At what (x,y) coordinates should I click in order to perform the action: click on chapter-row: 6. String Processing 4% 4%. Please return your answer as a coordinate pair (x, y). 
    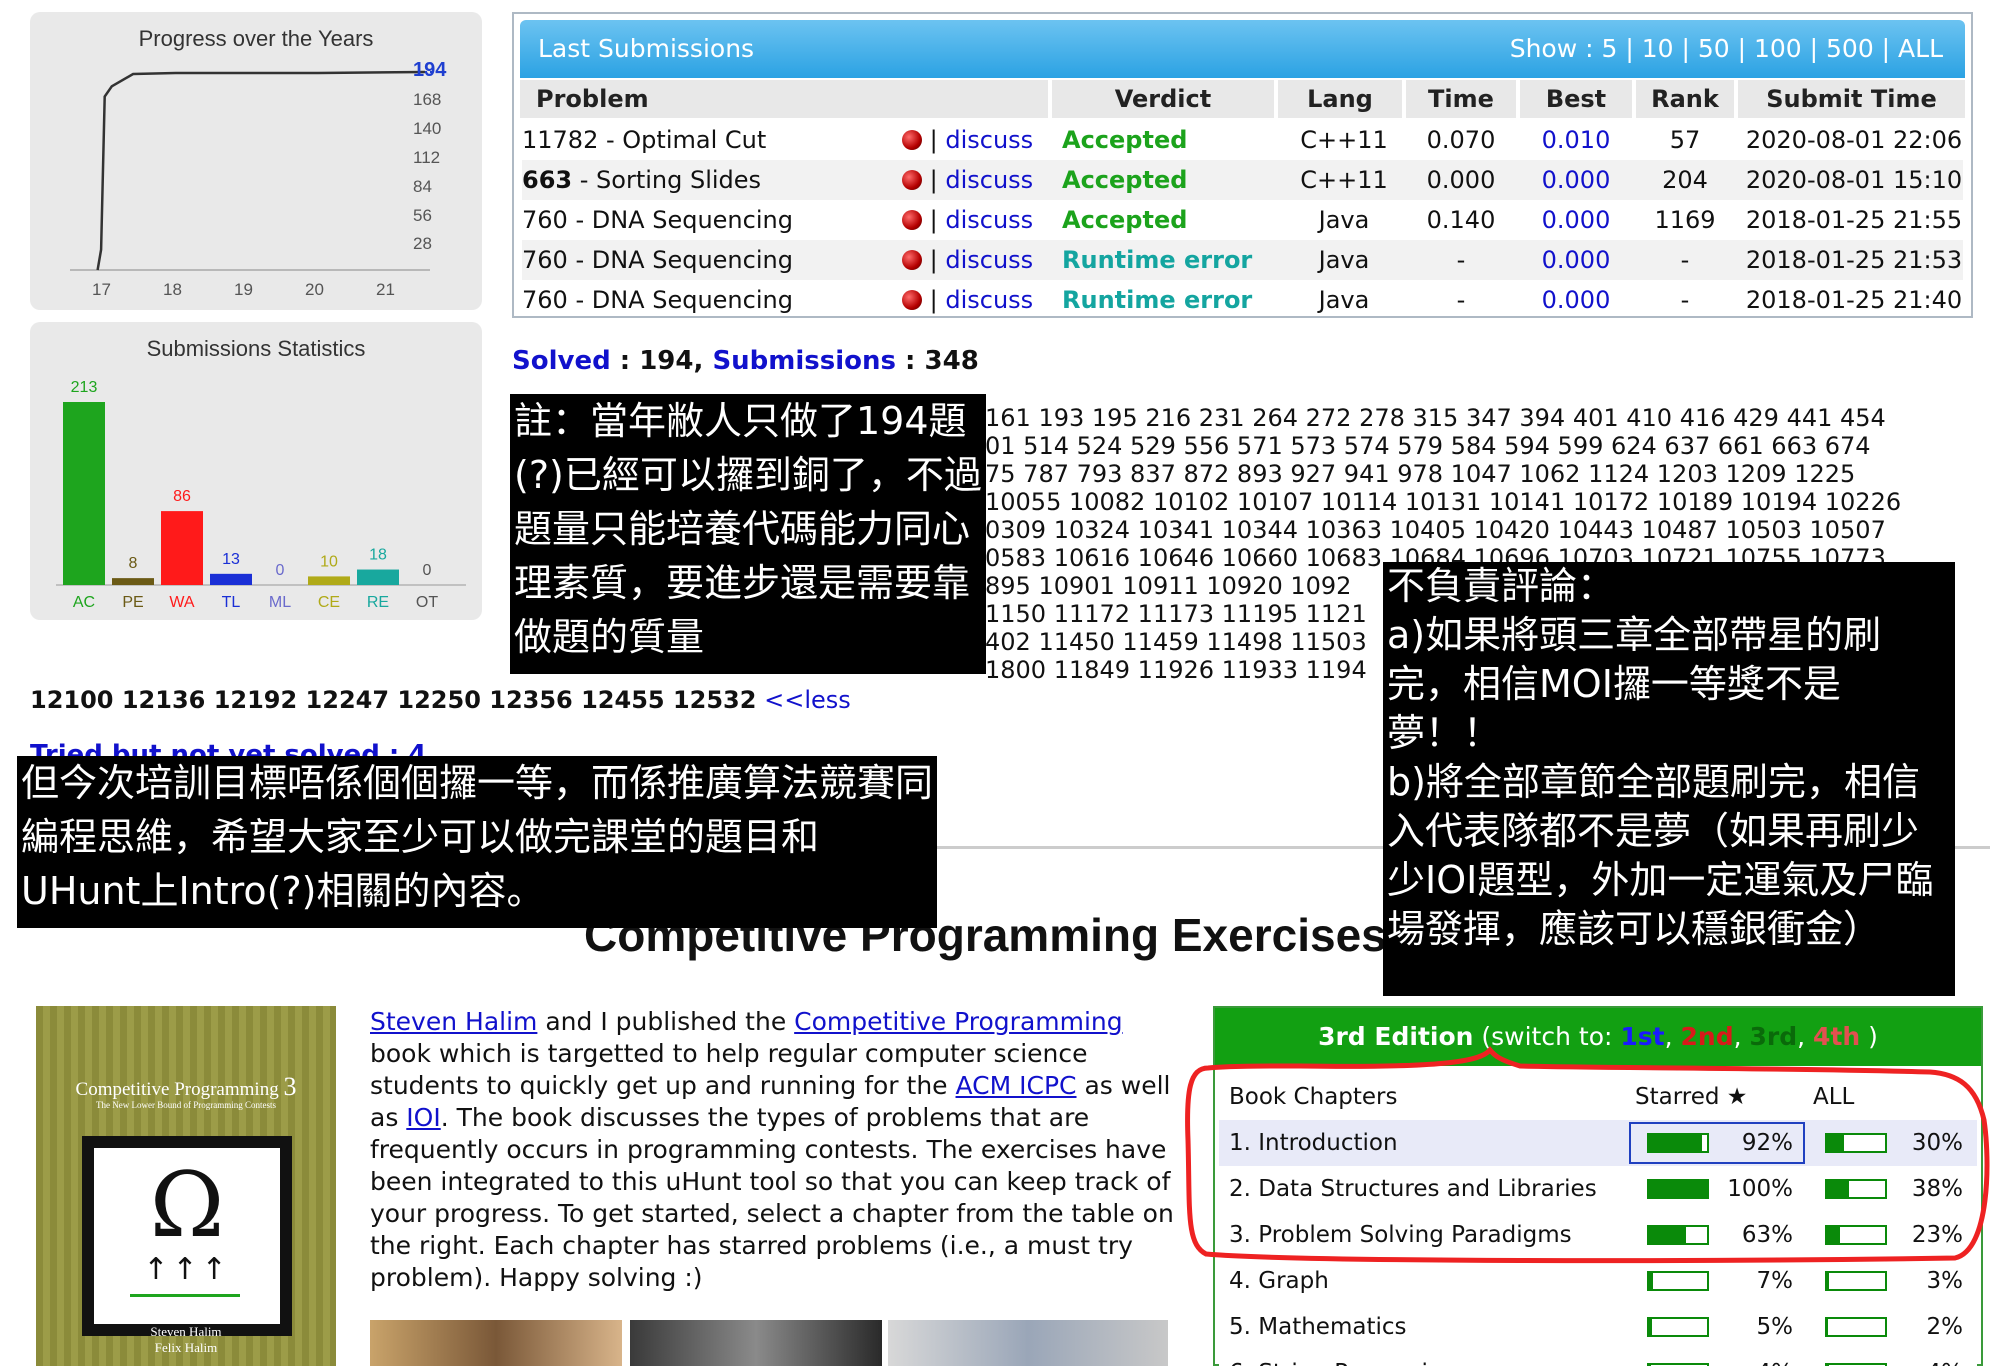
    Looking at the image, I should click on (1598, 1358).